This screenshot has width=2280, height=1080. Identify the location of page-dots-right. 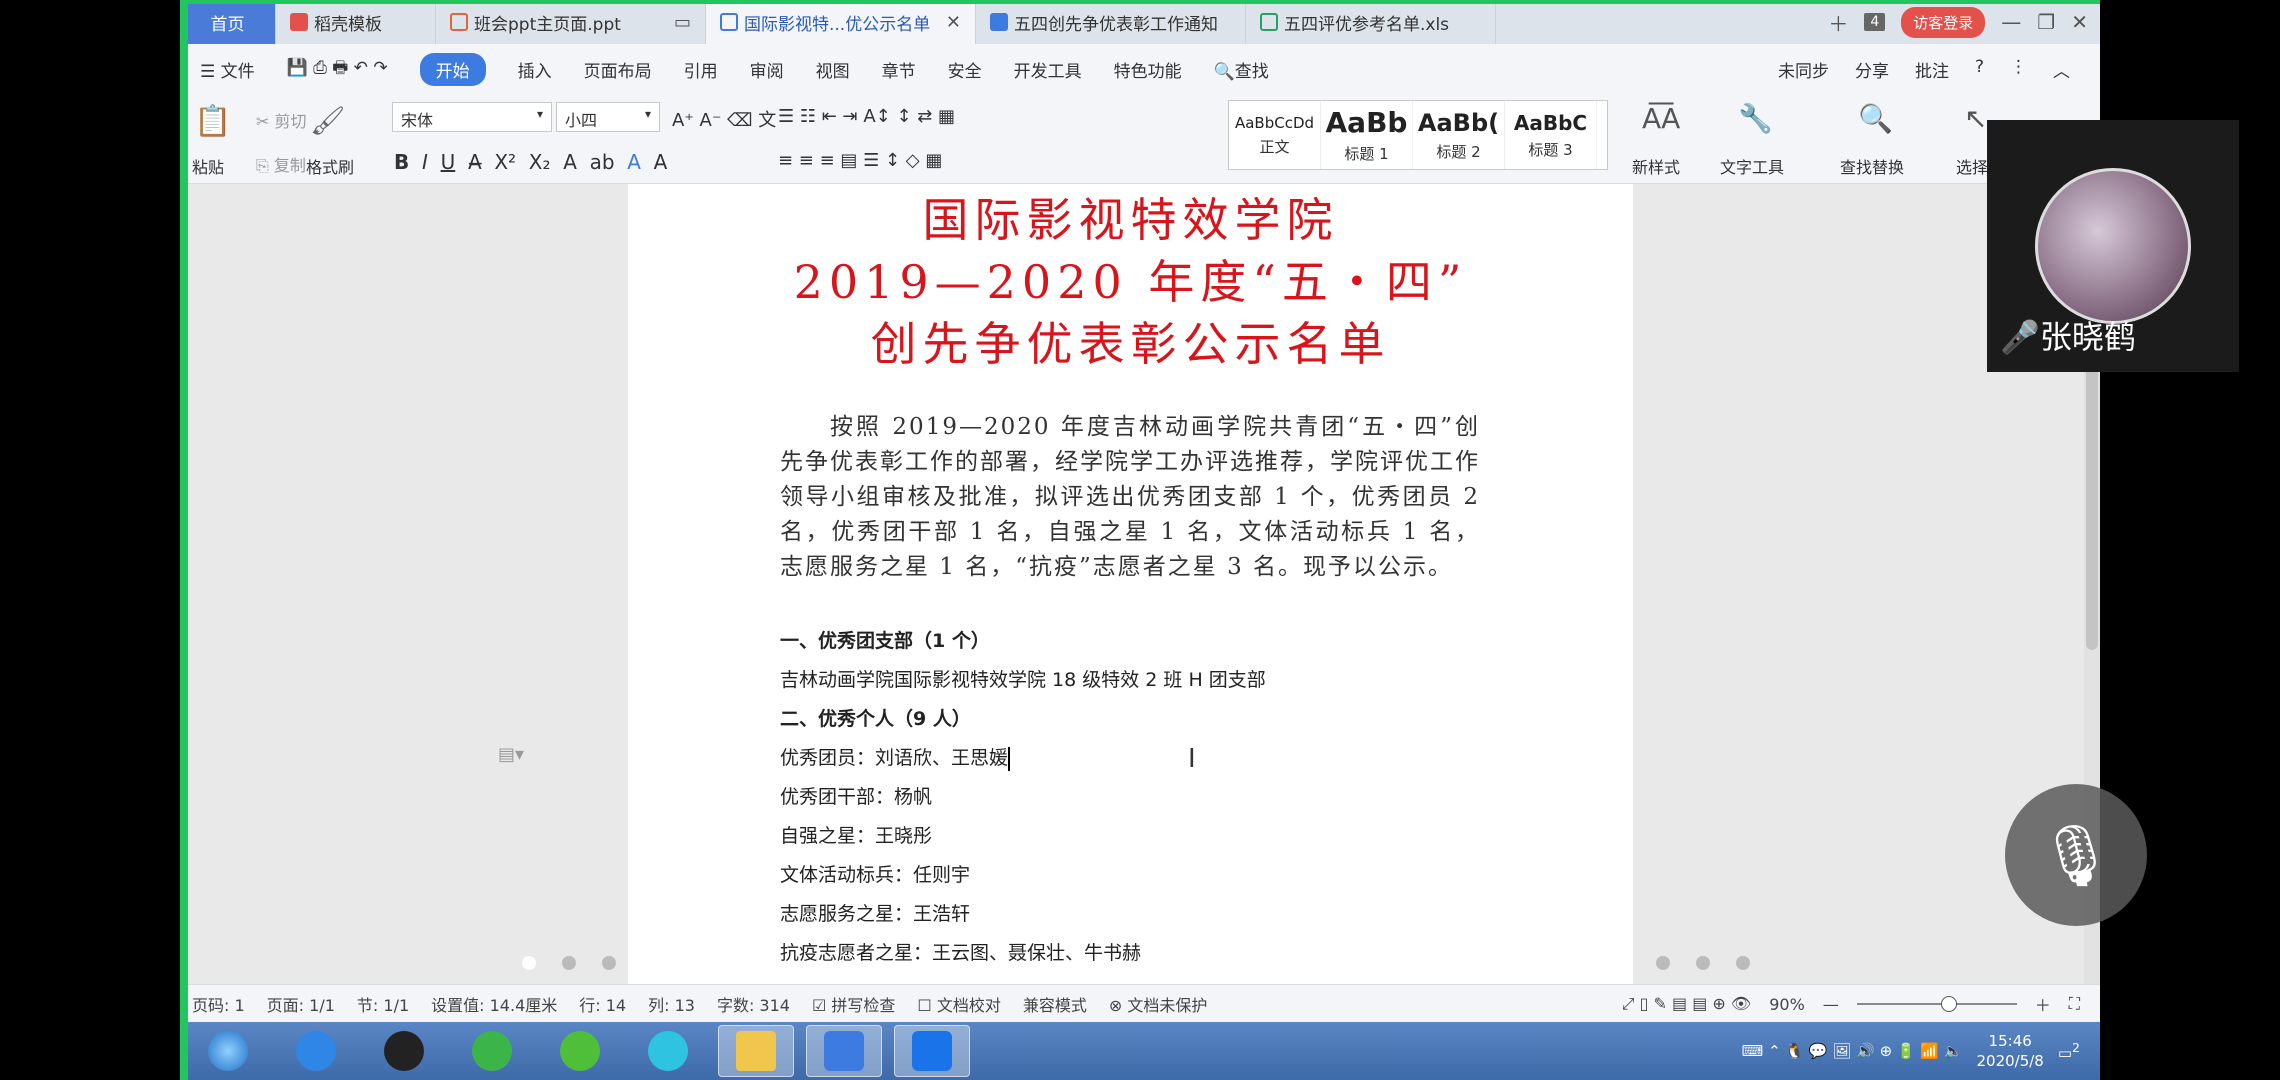
(1703, 963).